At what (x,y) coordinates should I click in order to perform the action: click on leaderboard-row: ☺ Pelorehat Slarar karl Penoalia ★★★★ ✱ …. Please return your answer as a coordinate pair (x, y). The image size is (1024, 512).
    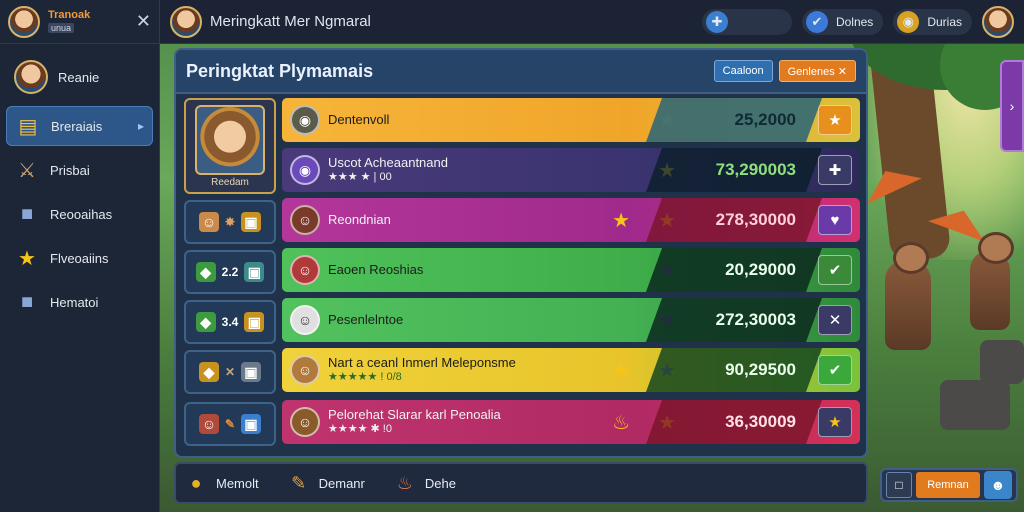
    Looking at the image, I should click on (571, 422).